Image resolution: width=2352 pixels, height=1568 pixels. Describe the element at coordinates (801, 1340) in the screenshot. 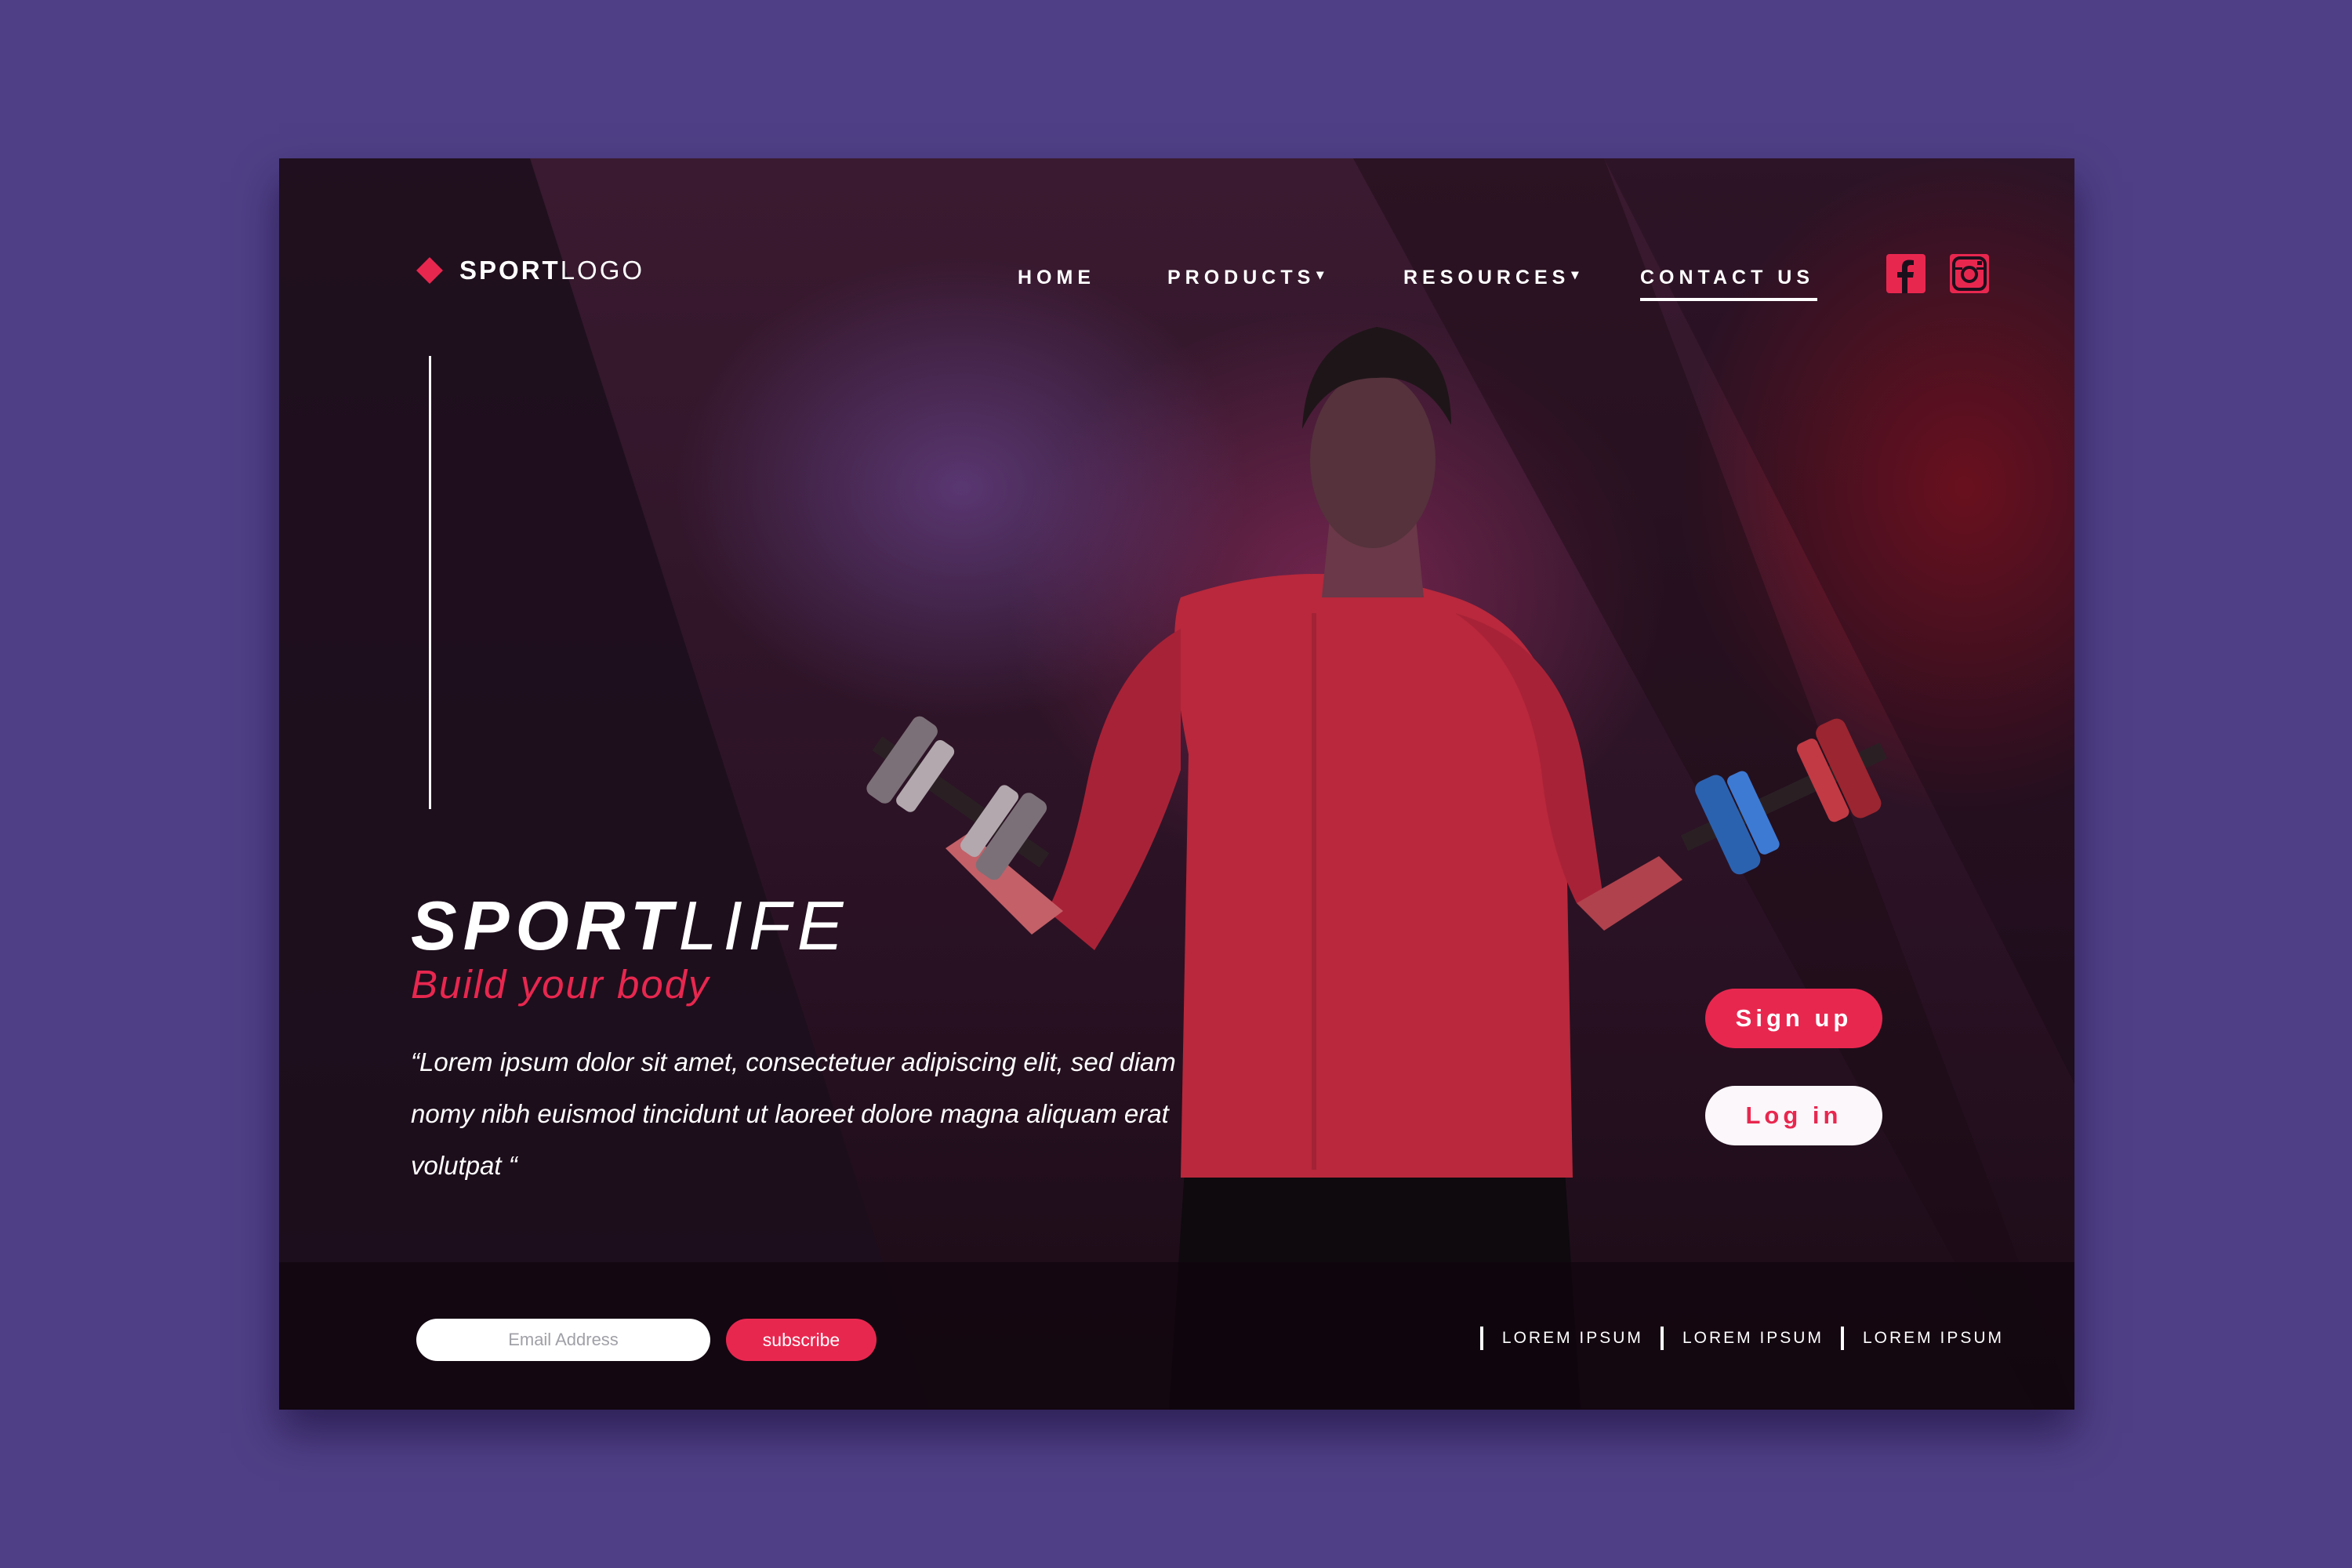

I see `subscribe-button: subscribe` at that location.